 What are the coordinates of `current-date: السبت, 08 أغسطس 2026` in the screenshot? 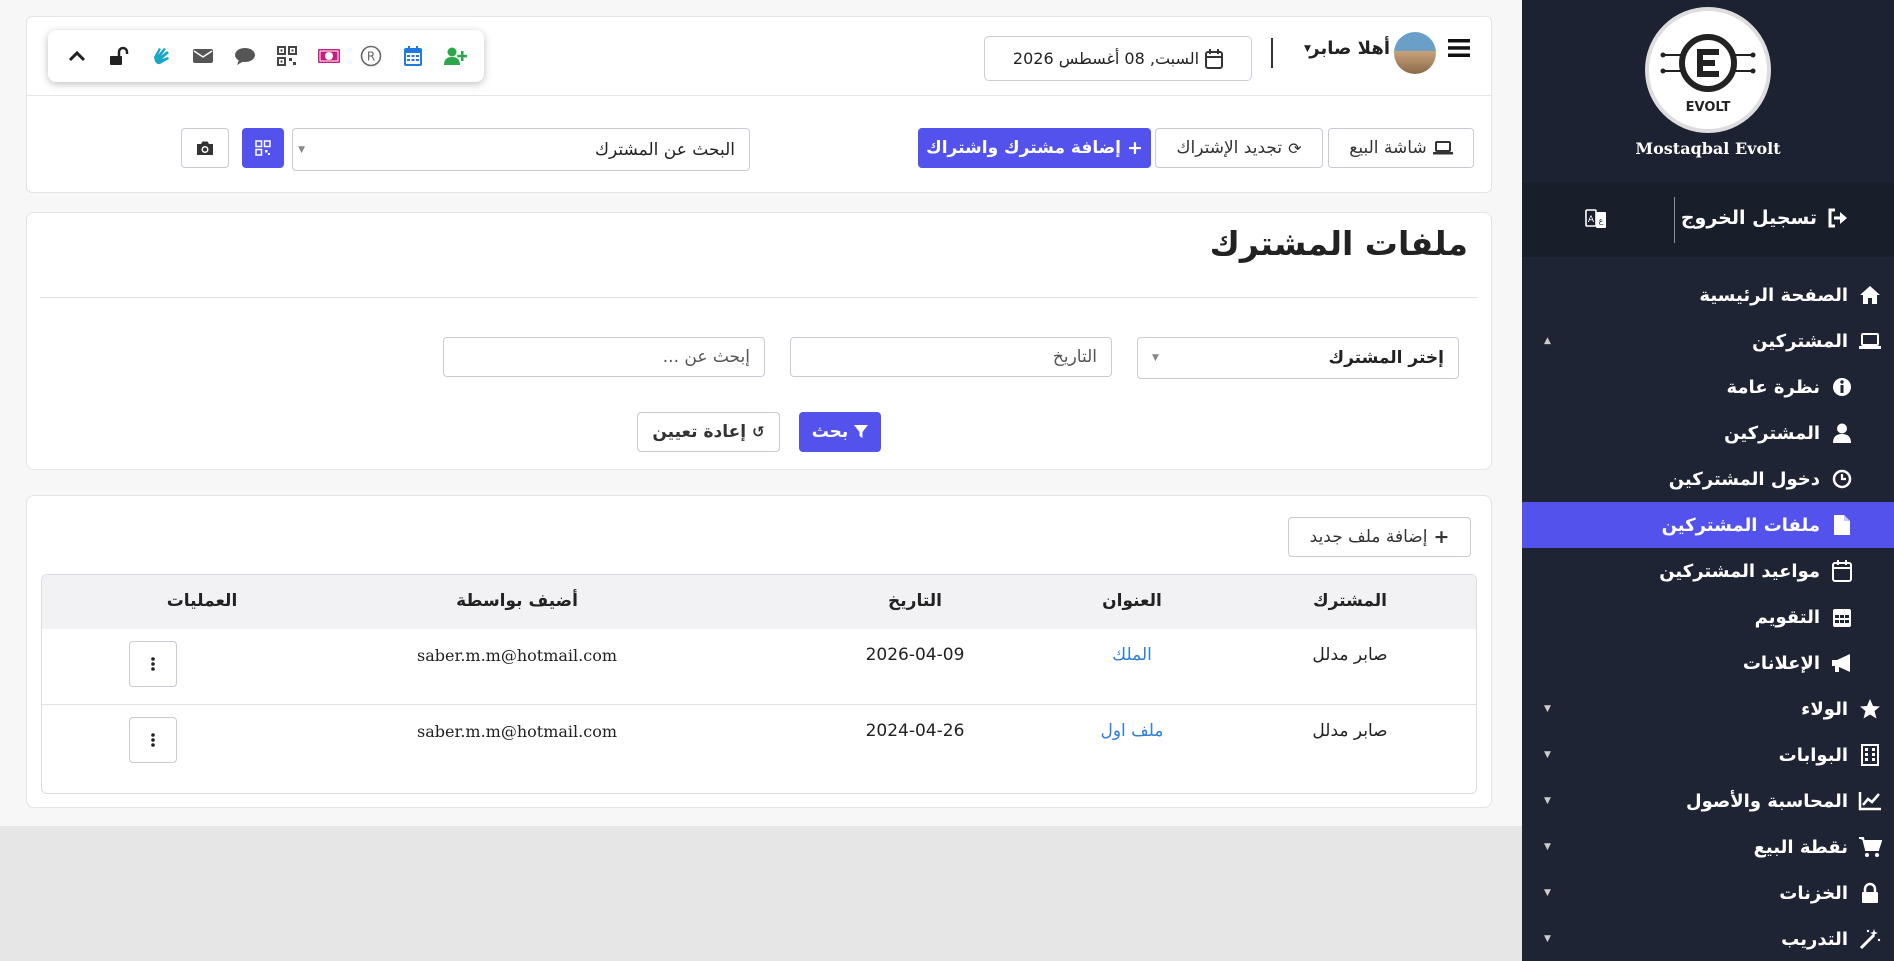 It's located at (1106, 58).